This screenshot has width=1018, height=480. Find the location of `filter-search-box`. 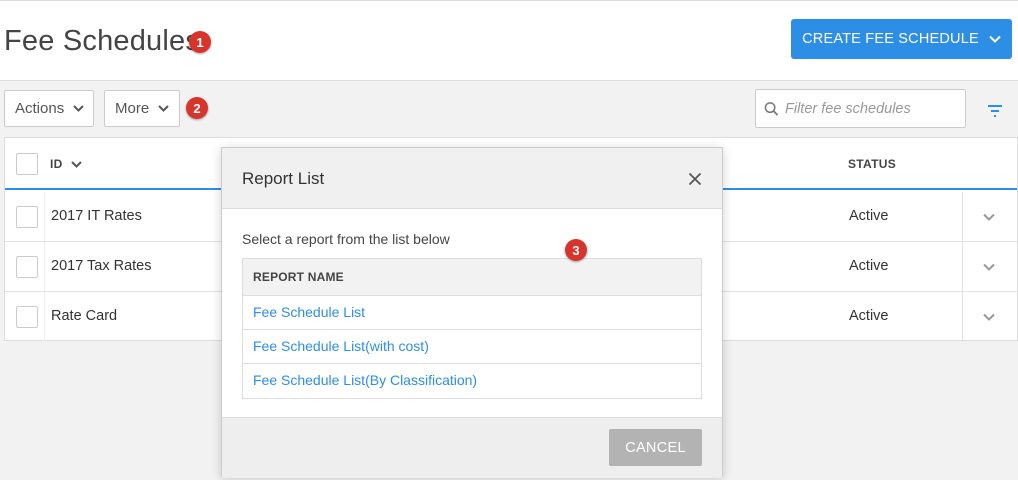

filter-search-box is located at coordinates (860, 108).